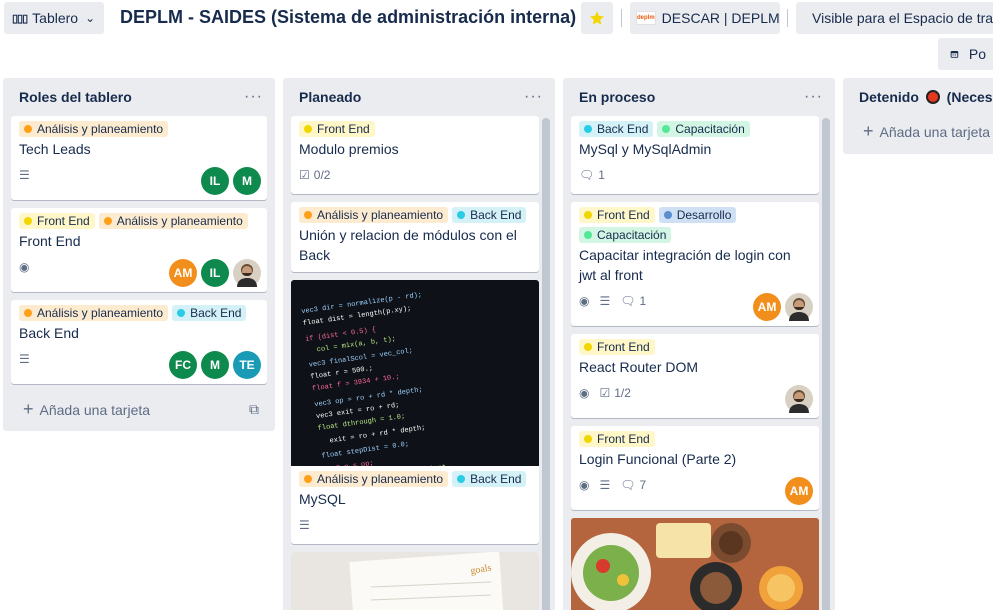 Image resolution: width=993 pixels, height=610 pixels. I want to click on card-cover-food-image, so click(695, 564).